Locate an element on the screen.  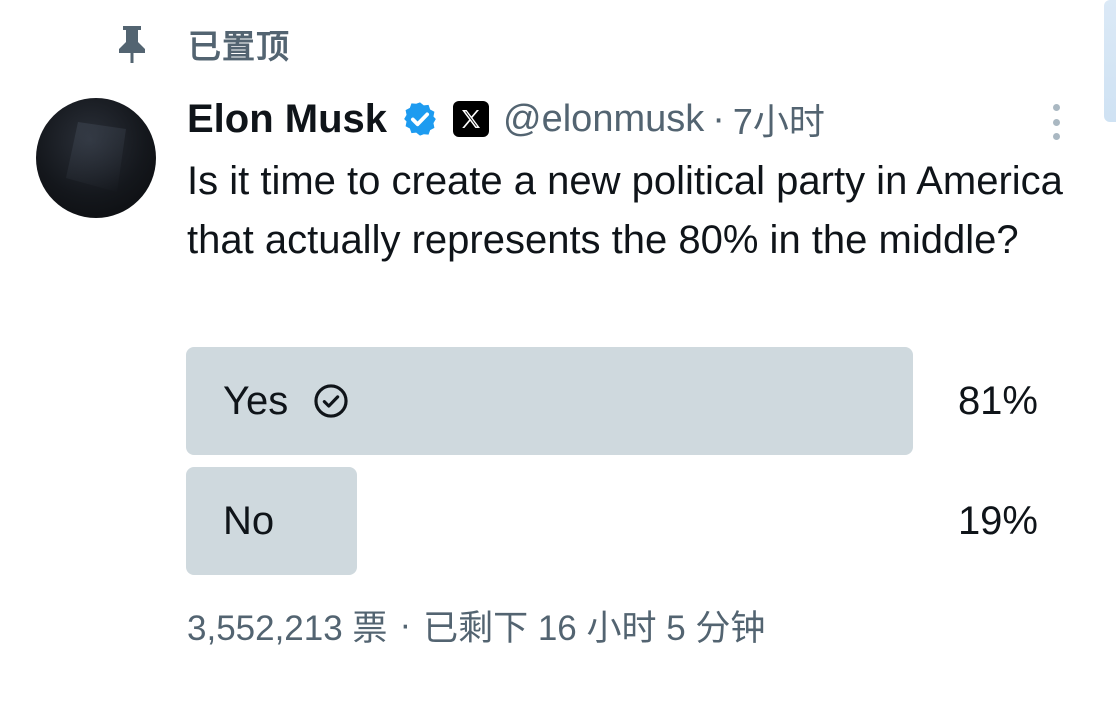
check-circle-icon is located at coordinates (331, 401).